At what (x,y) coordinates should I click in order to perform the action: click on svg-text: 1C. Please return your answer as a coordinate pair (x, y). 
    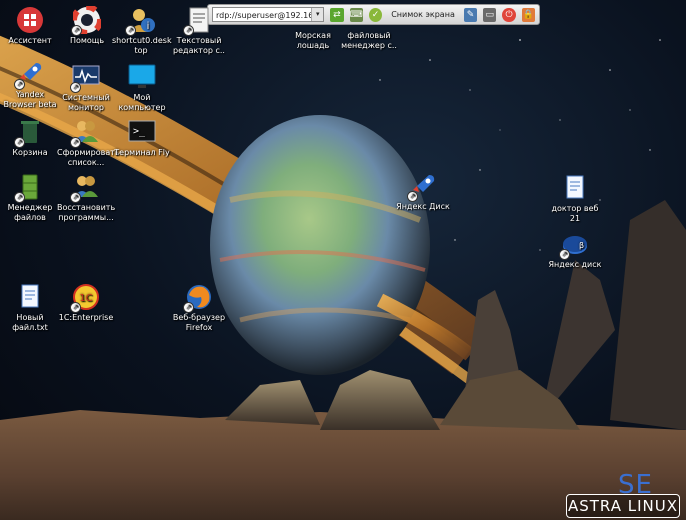
    Looking at the image, I should click on (85, 298).